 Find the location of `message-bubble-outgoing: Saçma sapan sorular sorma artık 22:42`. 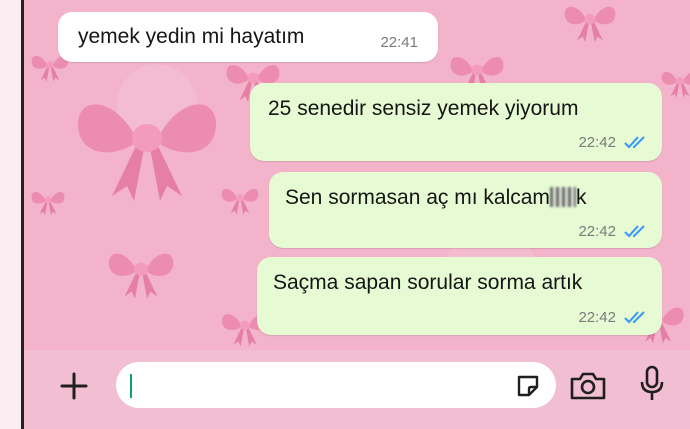

message-bubble-outgoing: Saçma sapan sorular sorma artık 22:42 is located at coordinates (459, 296).